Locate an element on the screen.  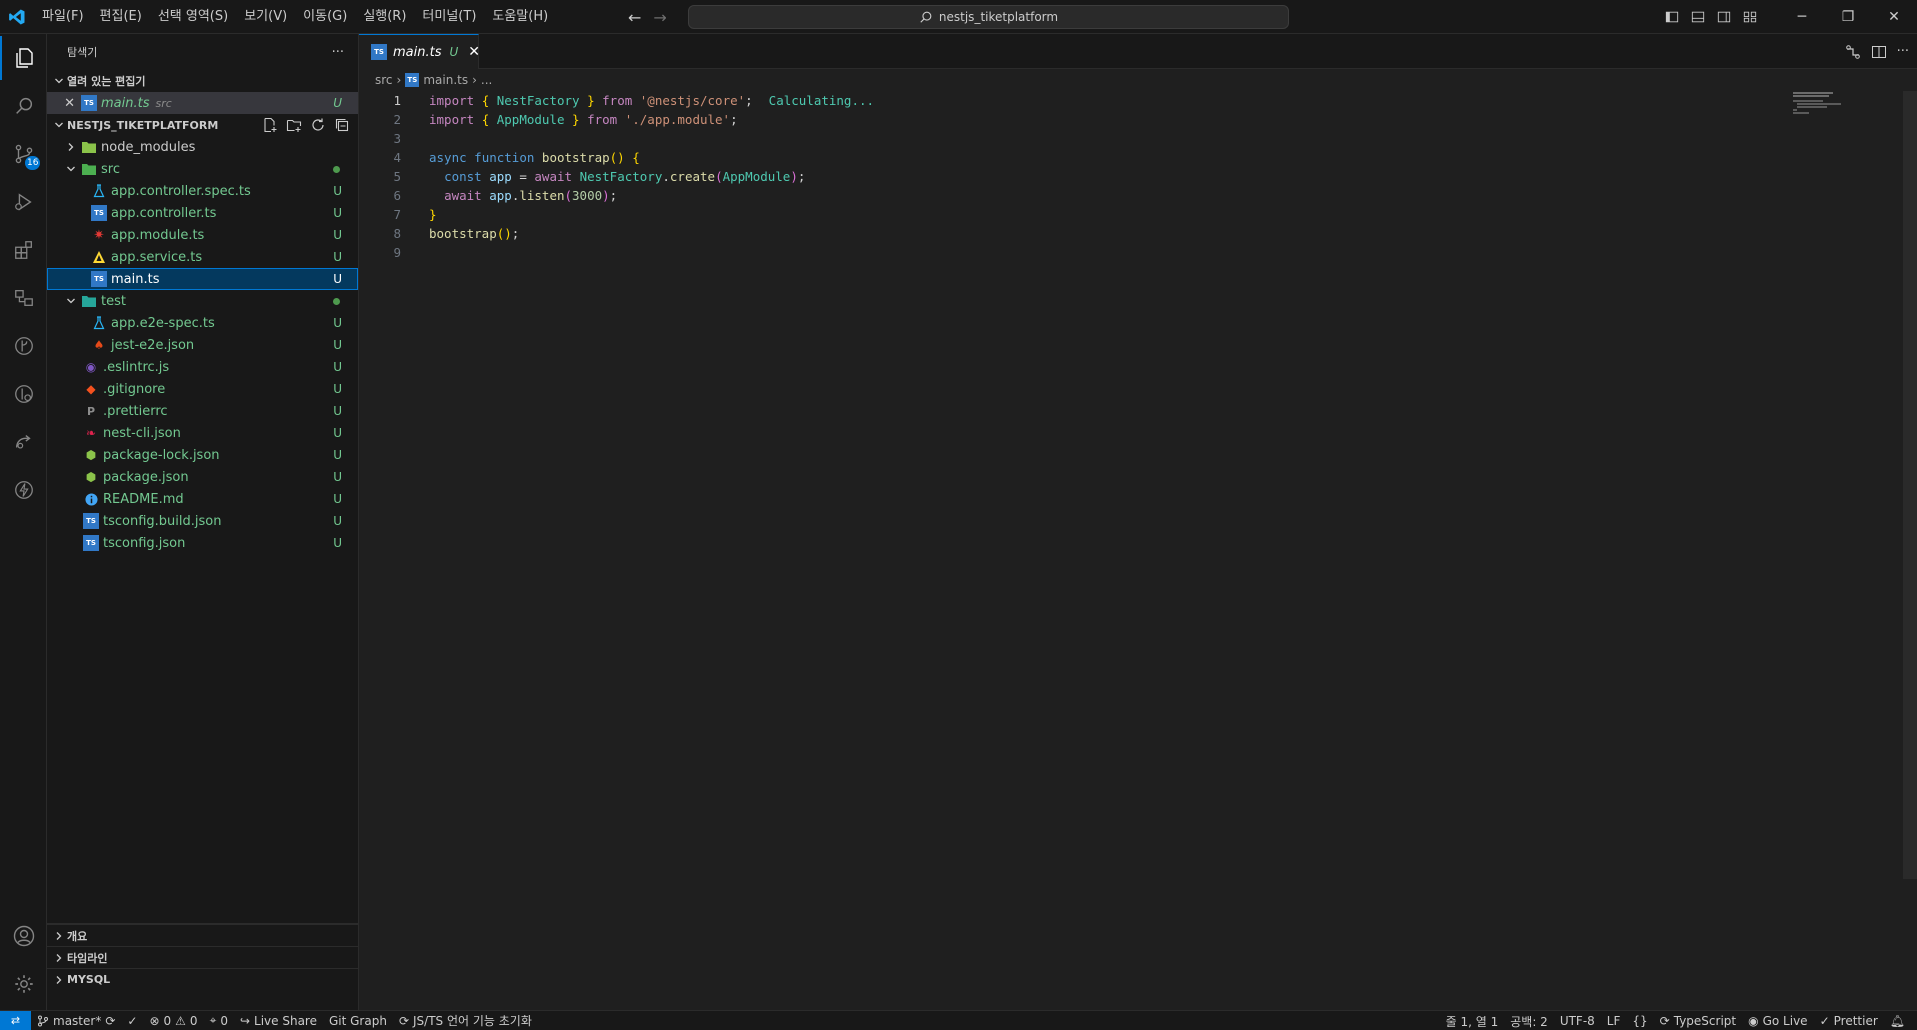
menu-run: 실행(R) is located at coordinates (384, 17).